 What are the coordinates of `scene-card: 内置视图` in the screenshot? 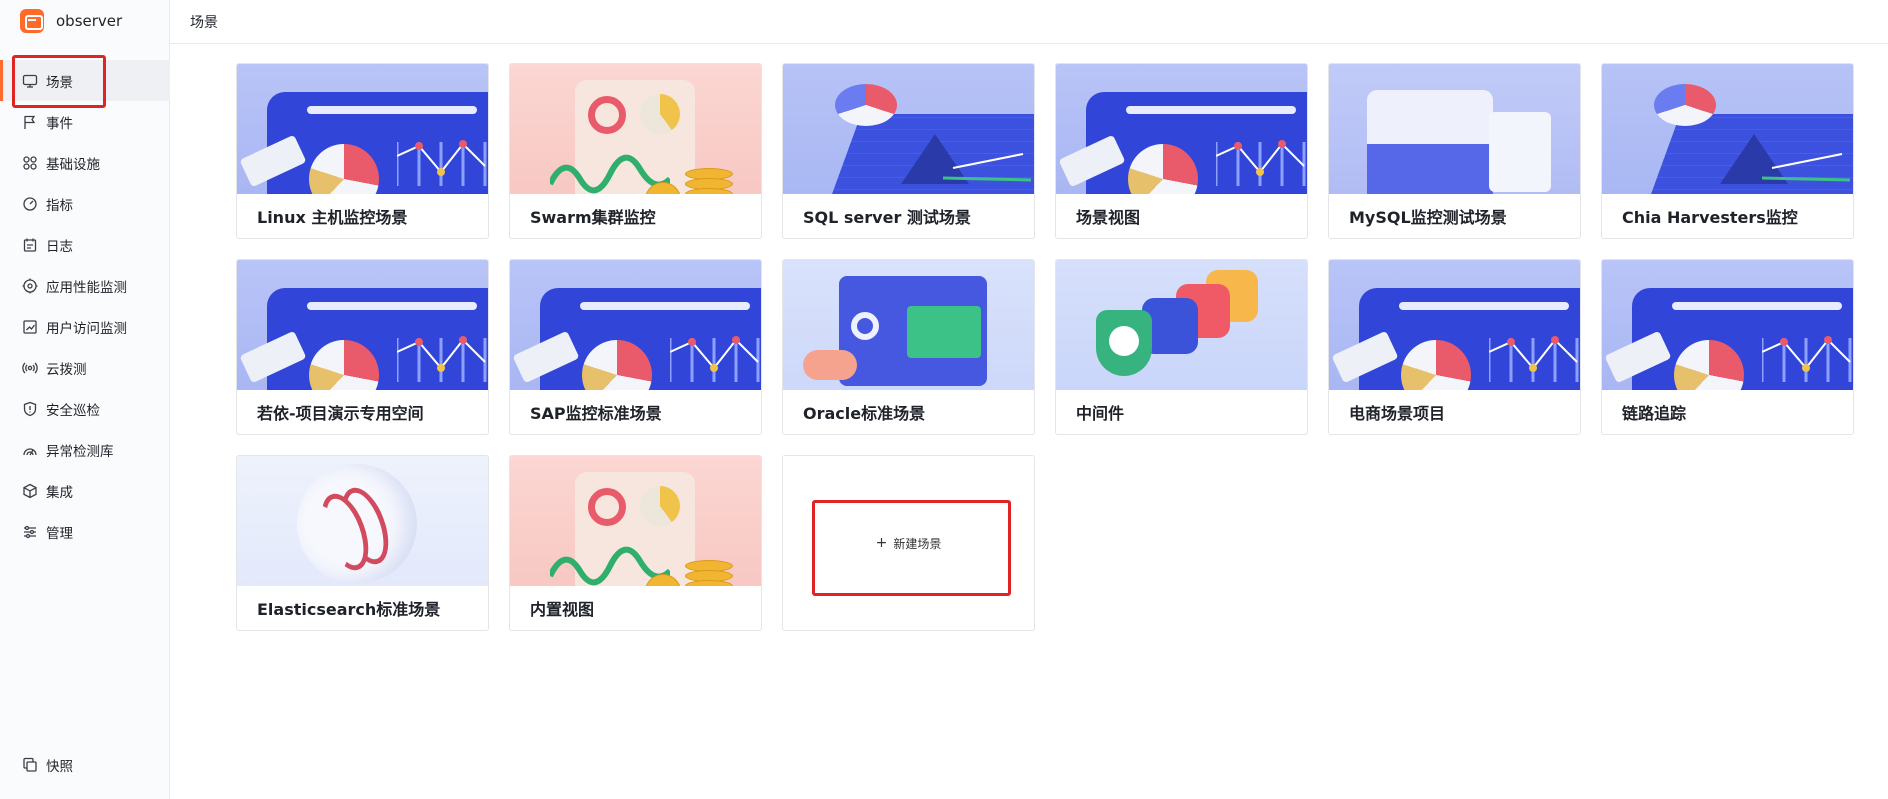 It's located at (635, 543).